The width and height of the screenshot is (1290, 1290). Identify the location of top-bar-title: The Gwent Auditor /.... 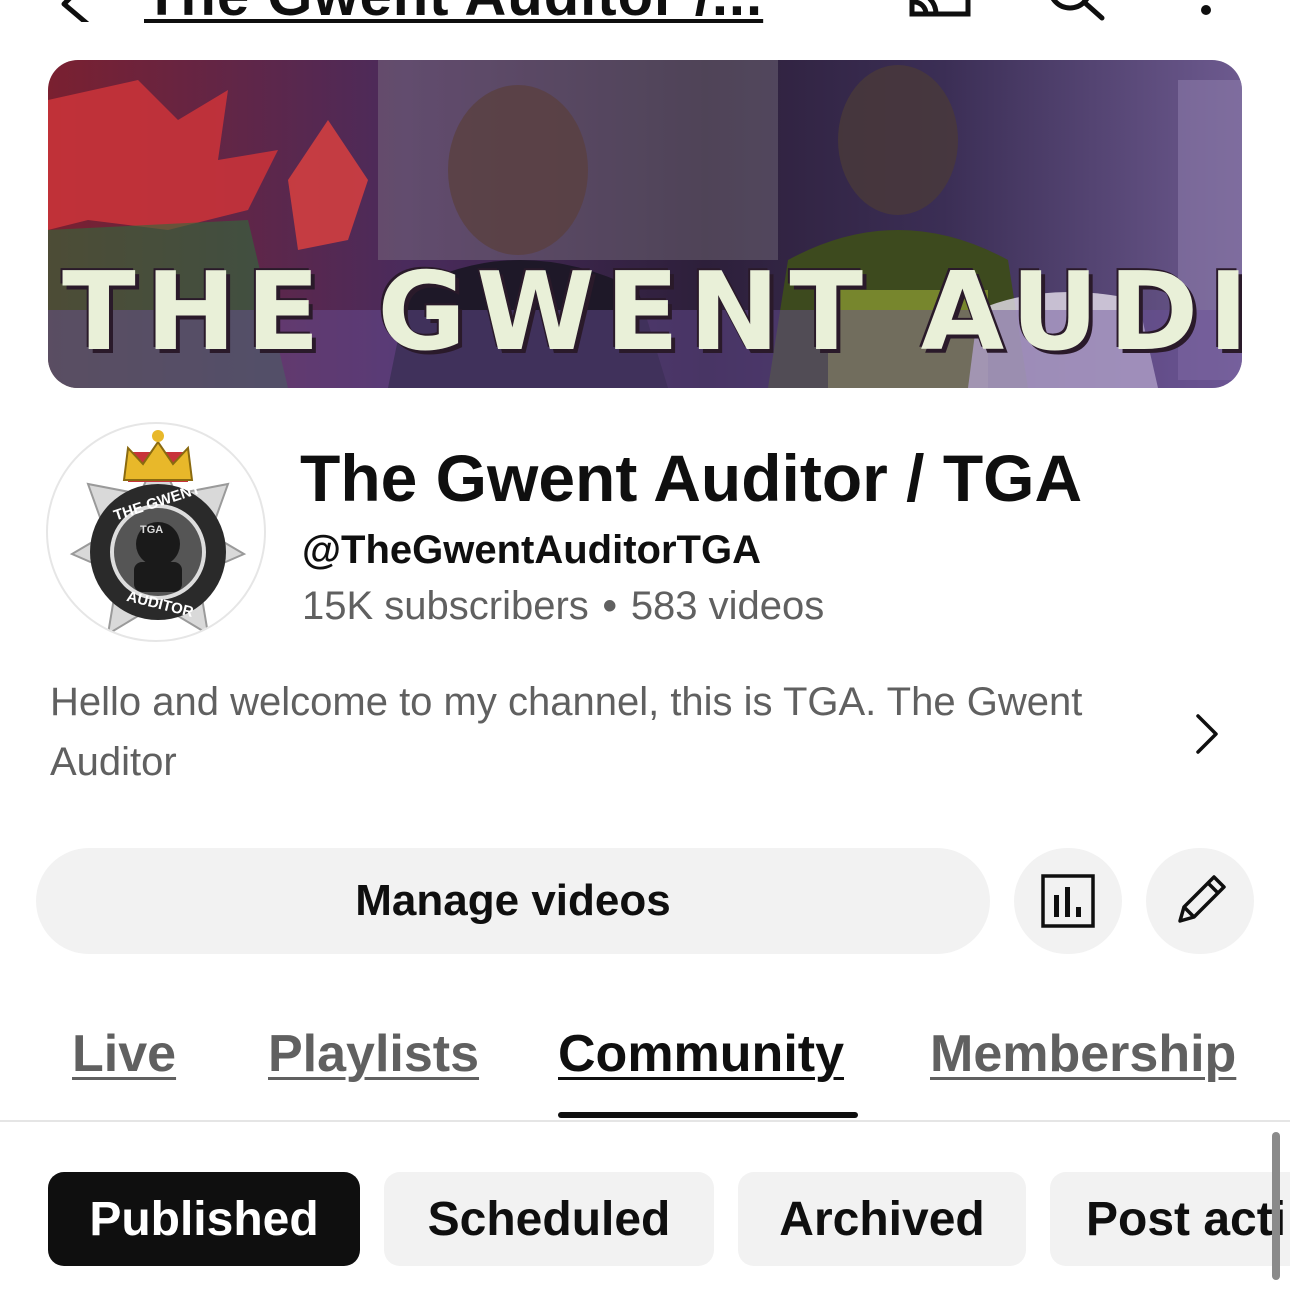
(453, 14).